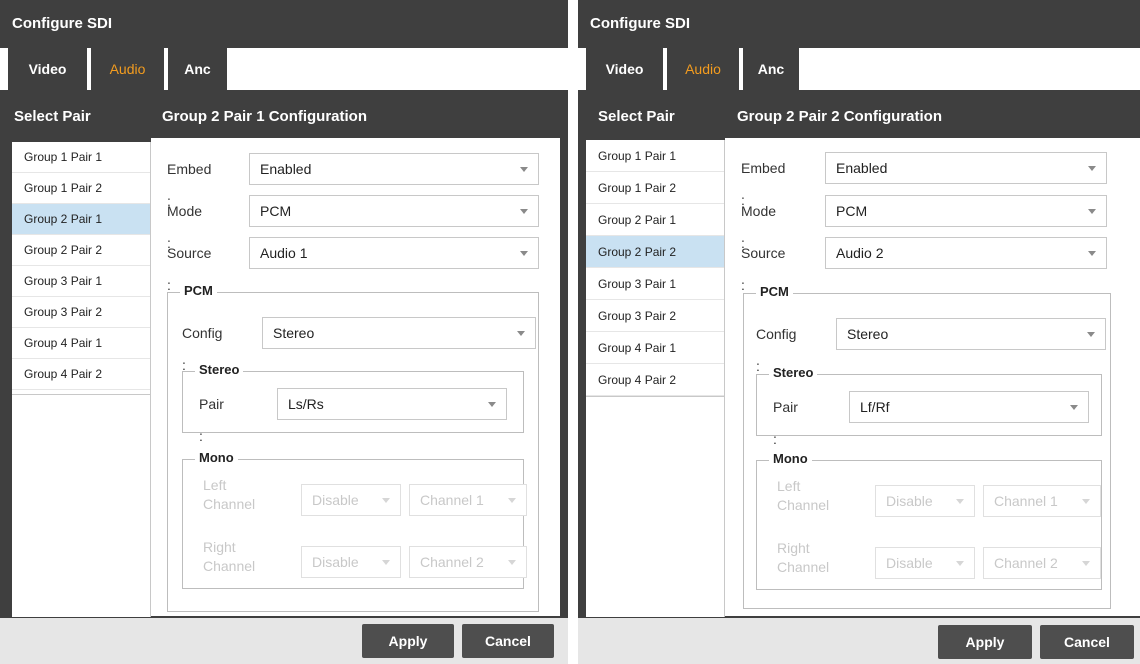  What do you see at coordinates (875, 407) in the screenshot?
I see `pair-value: Lf/Rf` at bounding box center [875, 407].